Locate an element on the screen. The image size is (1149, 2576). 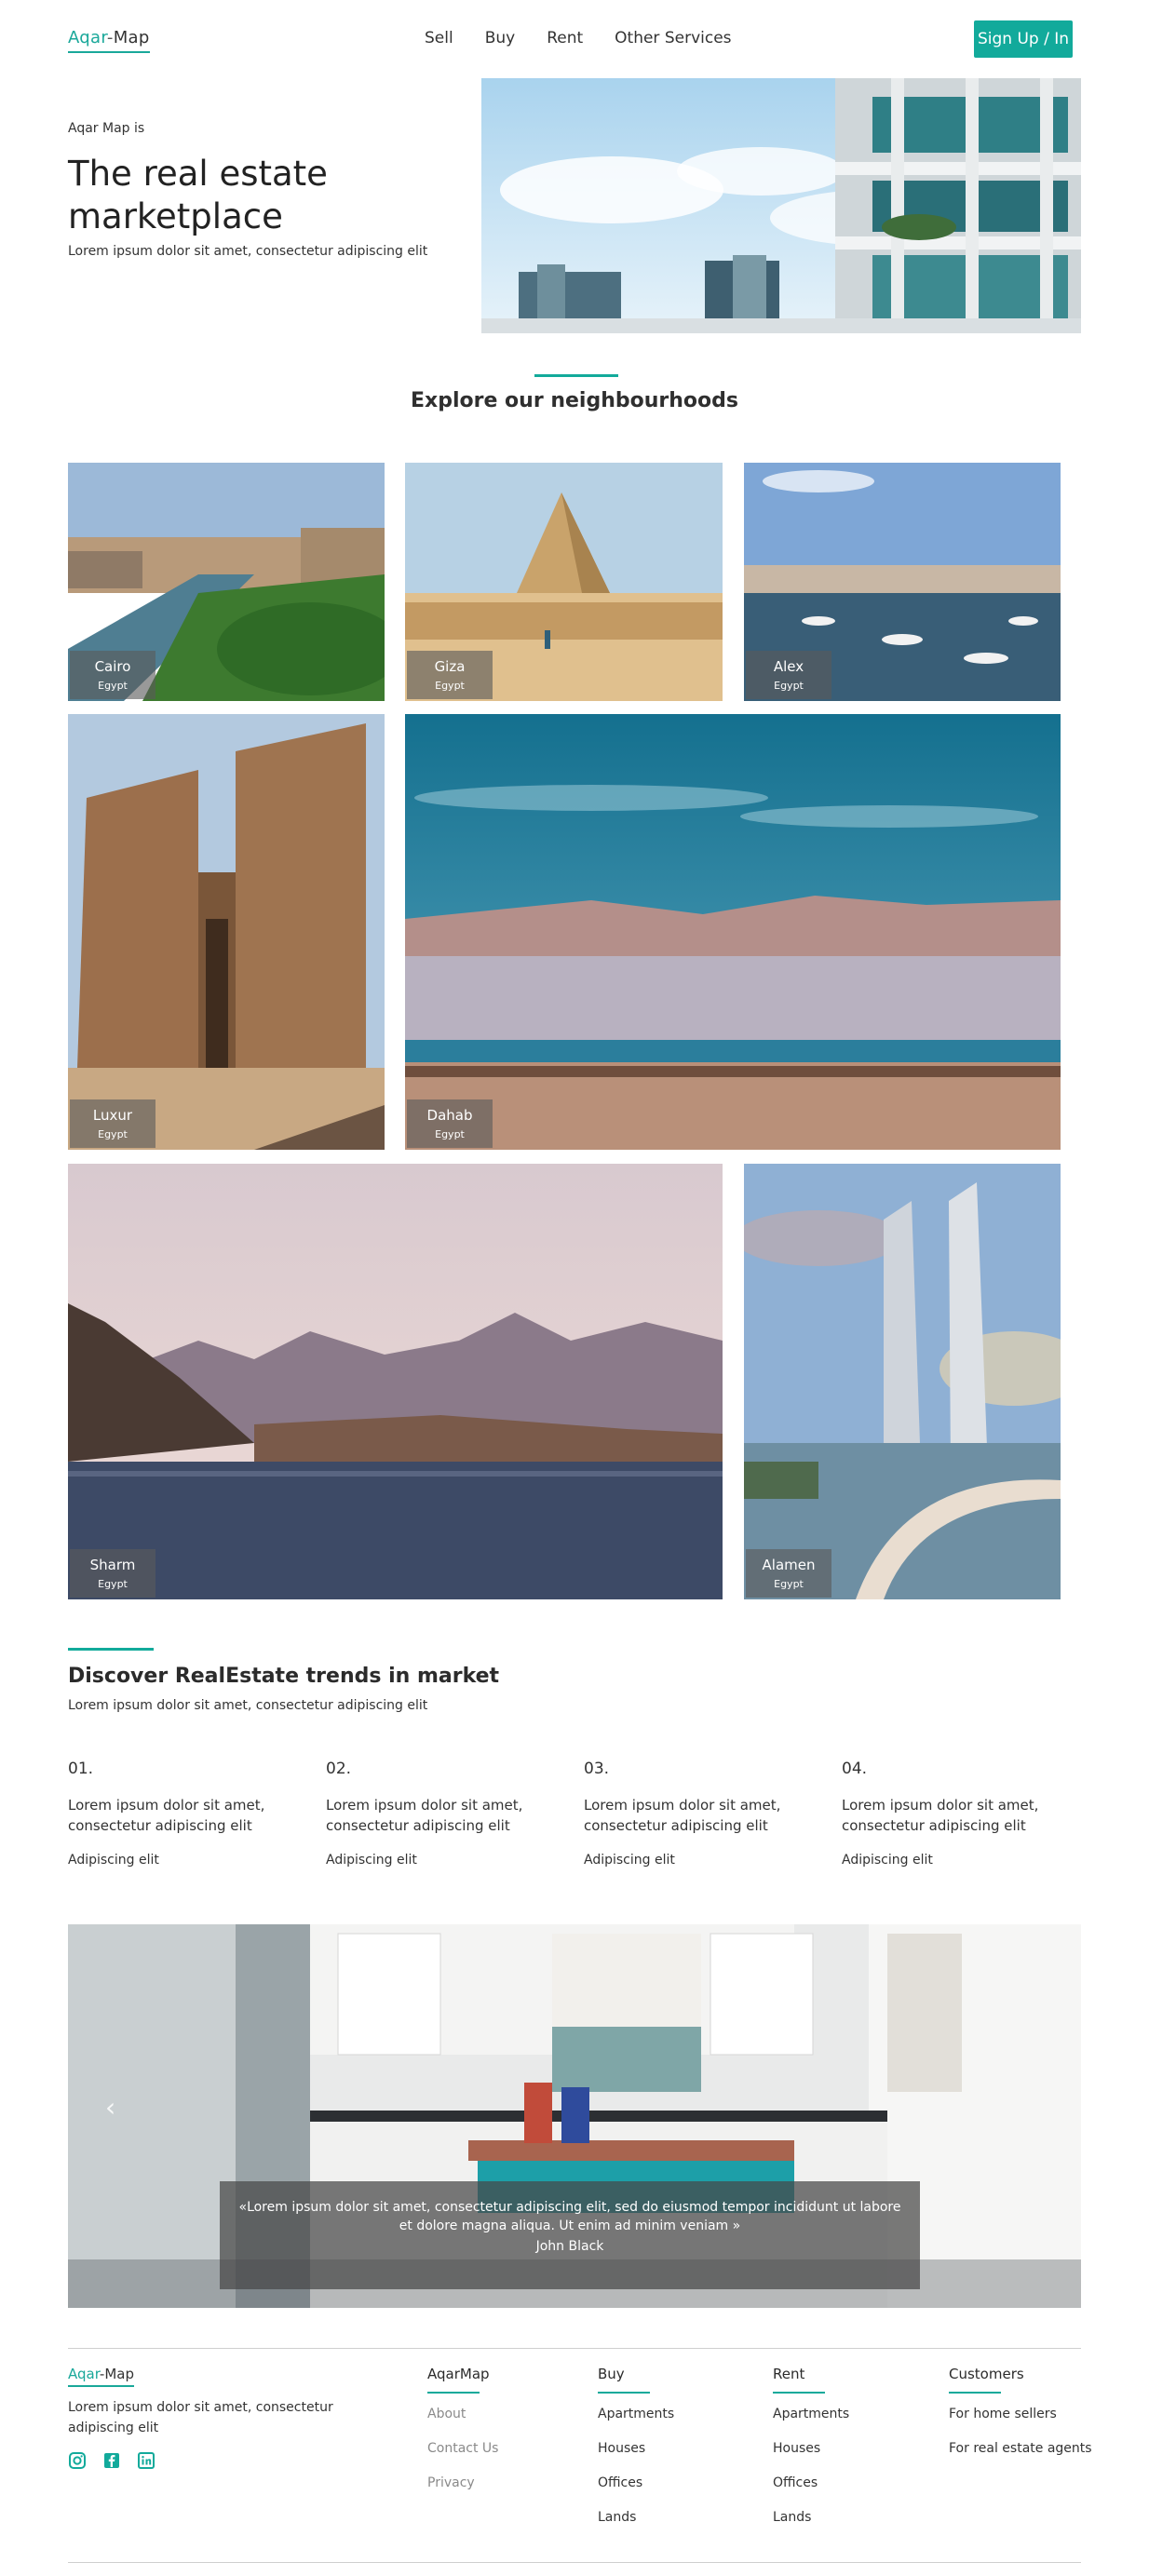
logo-map-text: Map is located at coordinates (131, 37).